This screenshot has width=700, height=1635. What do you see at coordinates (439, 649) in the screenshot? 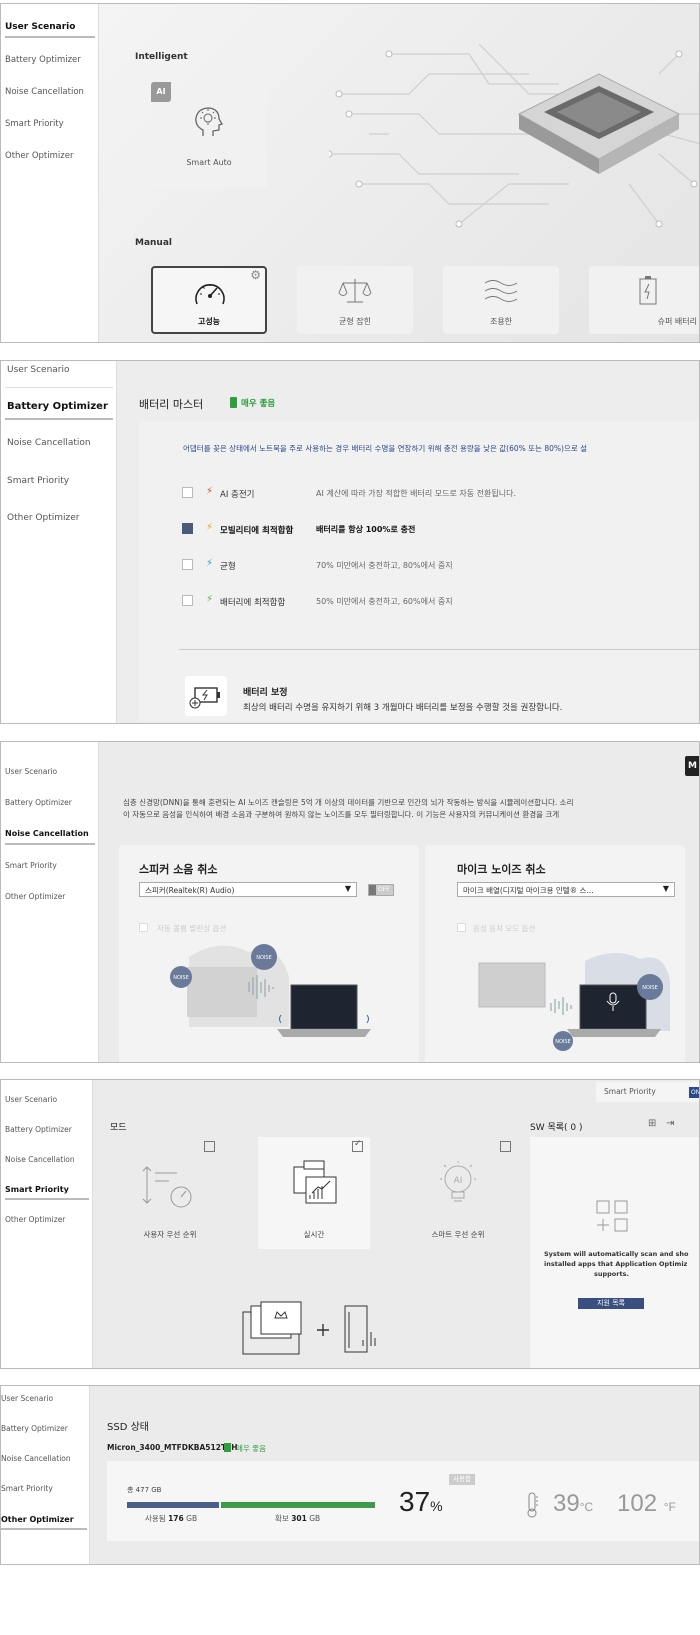
I see `divider` at bounding box center [439, 649].